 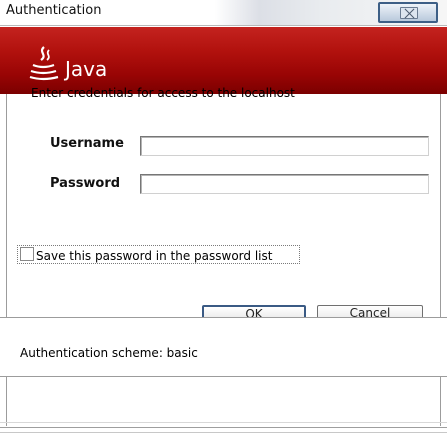 I want to click on close-icon, so click(x=409, y=13).